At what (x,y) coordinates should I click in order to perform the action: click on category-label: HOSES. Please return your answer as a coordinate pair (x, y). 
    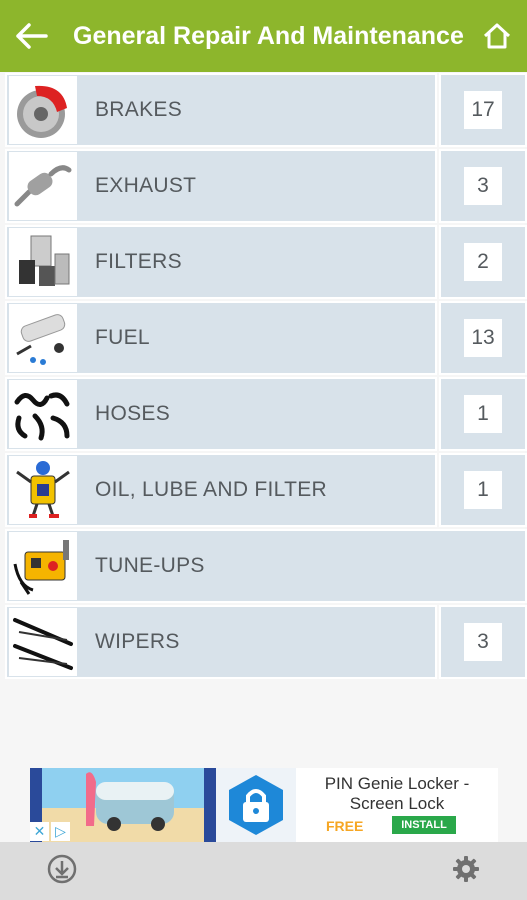
    Looking at the image, I should click on (133, 413).